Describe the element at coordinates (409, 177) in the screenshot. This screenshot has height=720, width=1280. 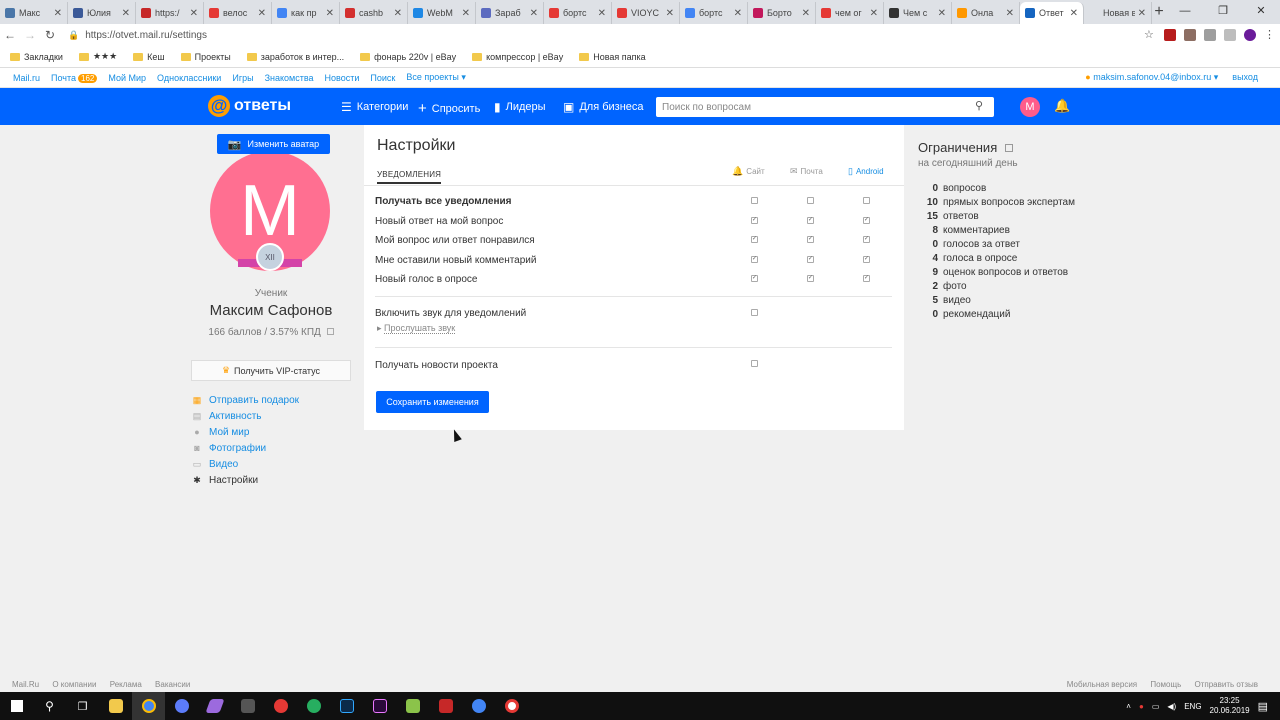
I see `tab-notifications: УВЕДОМЛЕНИЯ` at that location.